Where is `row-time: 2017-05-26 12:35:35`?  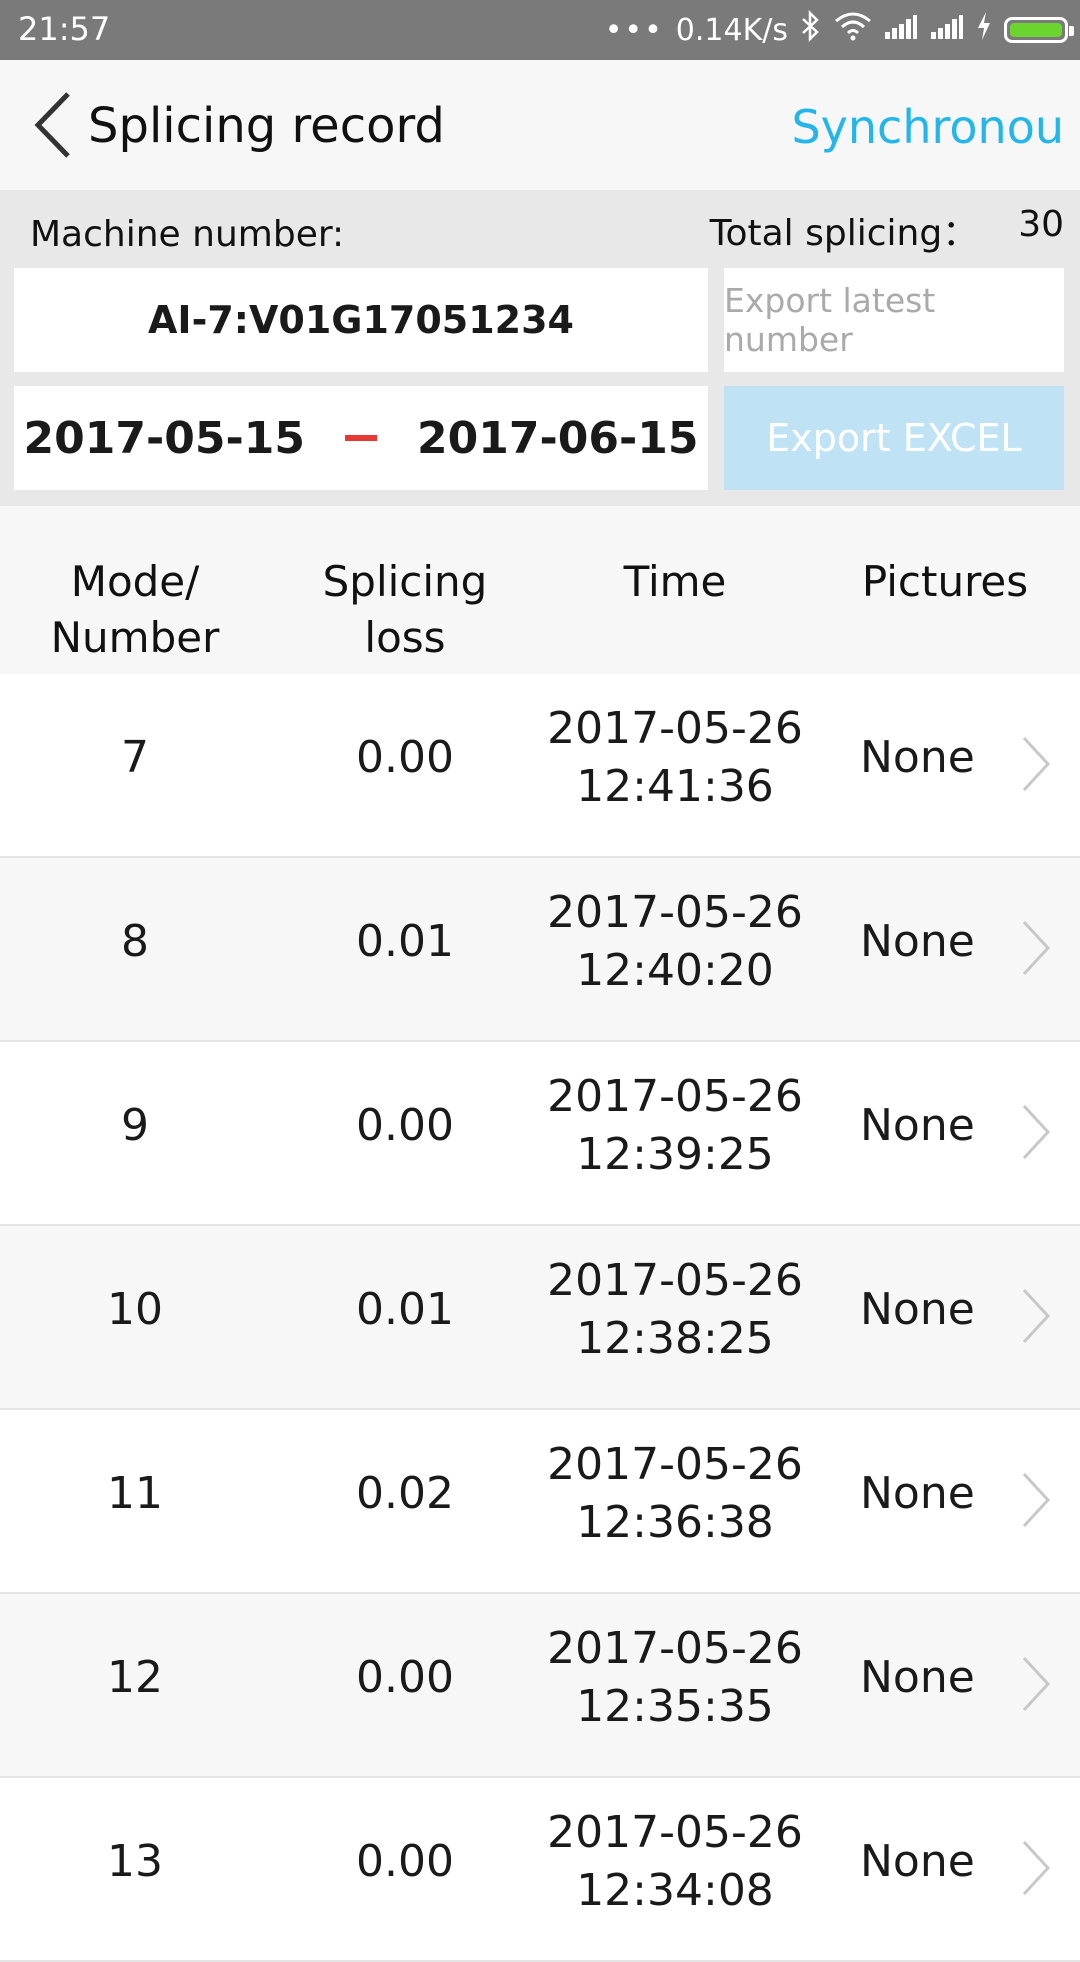 row-time: 2017-05-26 12:35:35 is located at coordinates (675, 1677).